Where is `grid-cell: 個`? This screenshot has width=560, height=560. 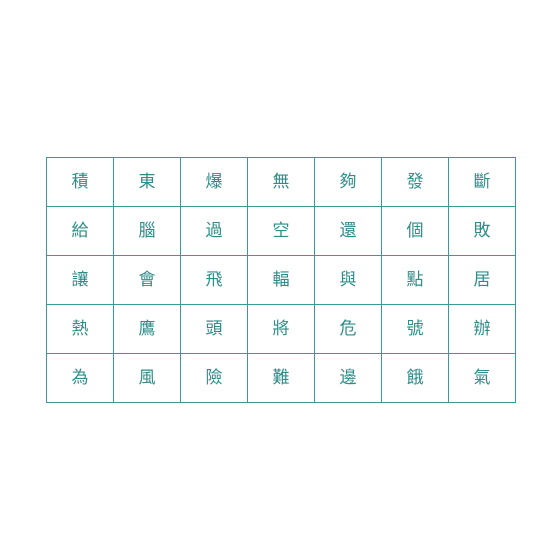 grid-cell: 個 is located at coordinates (415, 231).